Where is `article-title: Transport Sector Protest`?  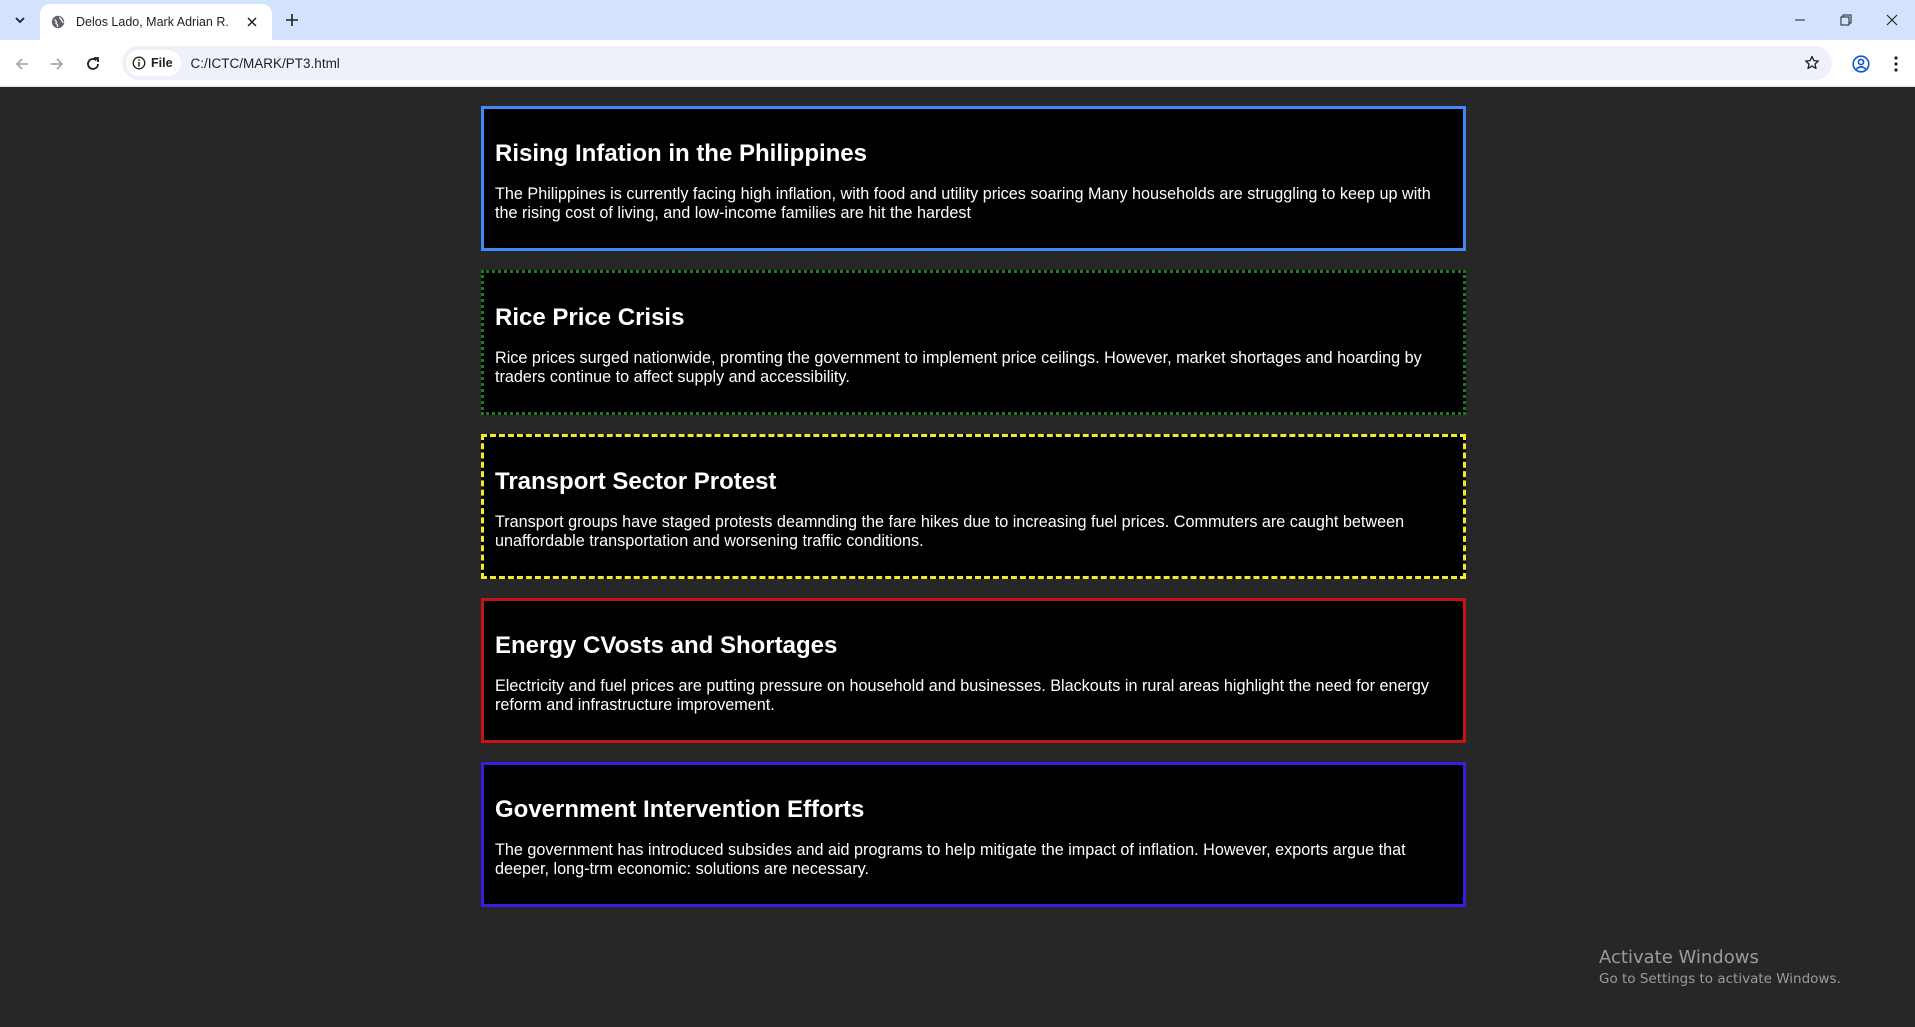
article-title: Transport Sector Protest is located at coordinates (636, 481).